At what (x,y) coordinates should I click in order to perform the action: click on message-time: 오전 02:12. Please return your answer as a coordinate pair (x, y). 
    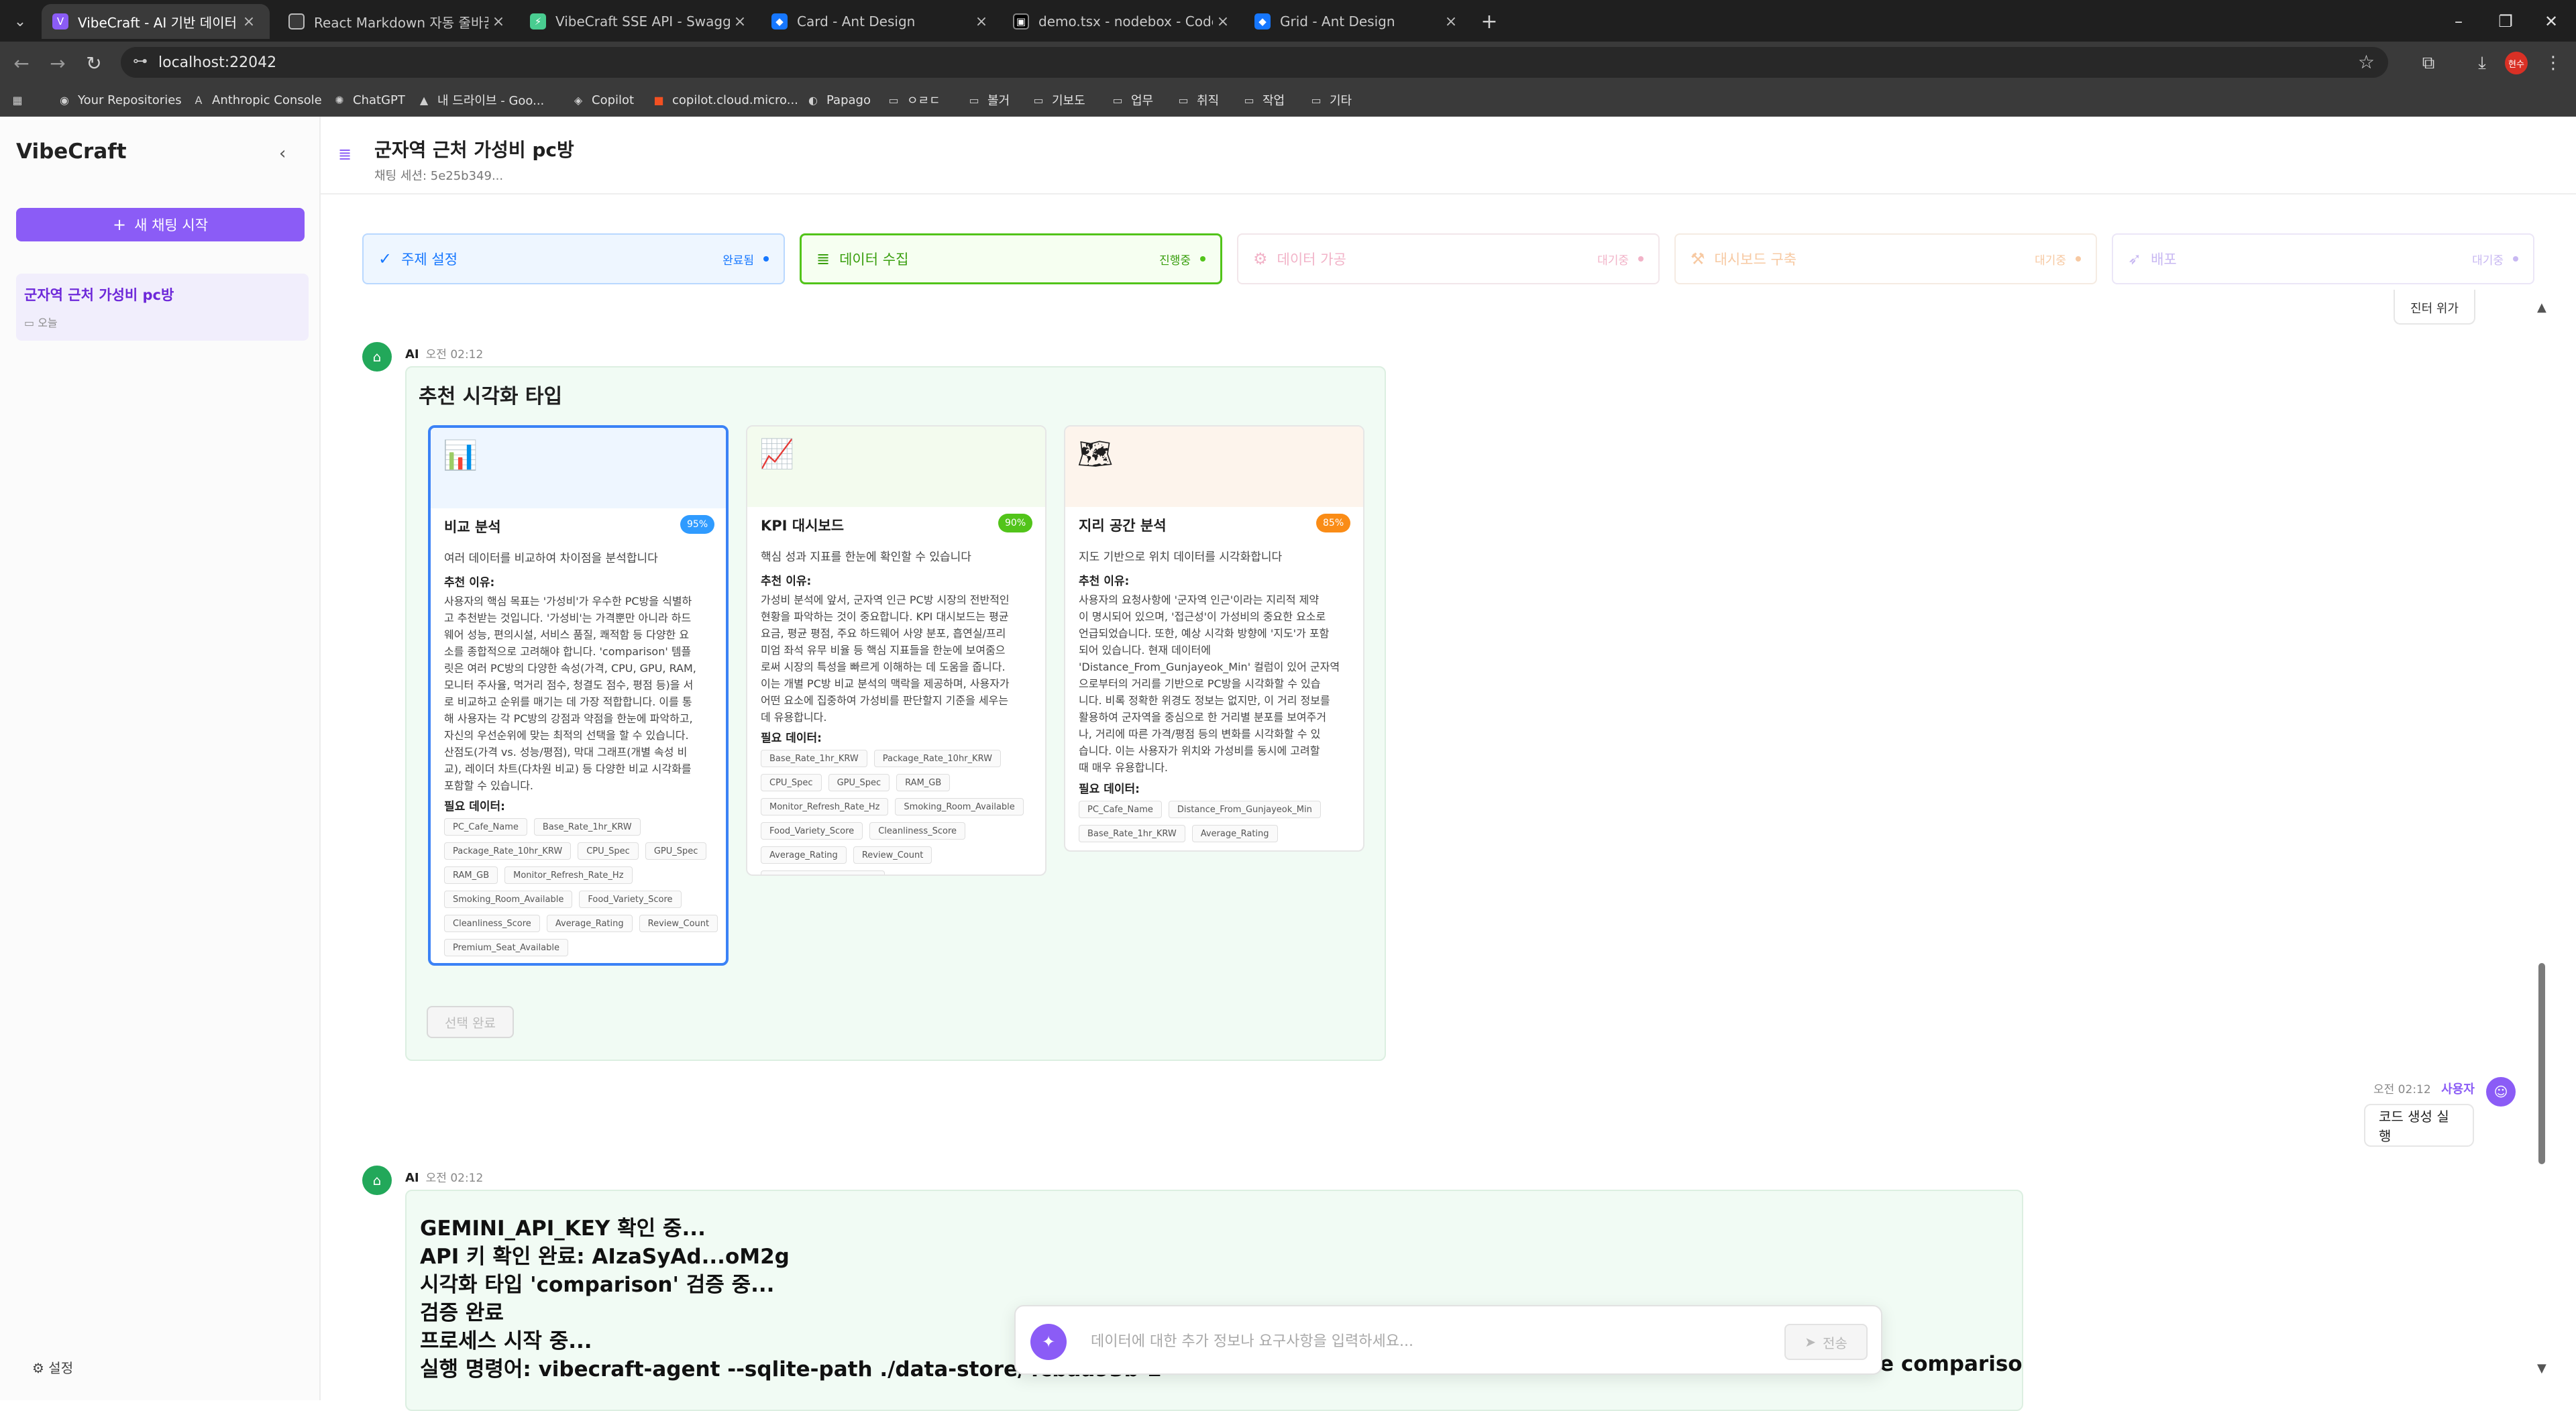
    Looking at the image, I should click on (2402, 1089).